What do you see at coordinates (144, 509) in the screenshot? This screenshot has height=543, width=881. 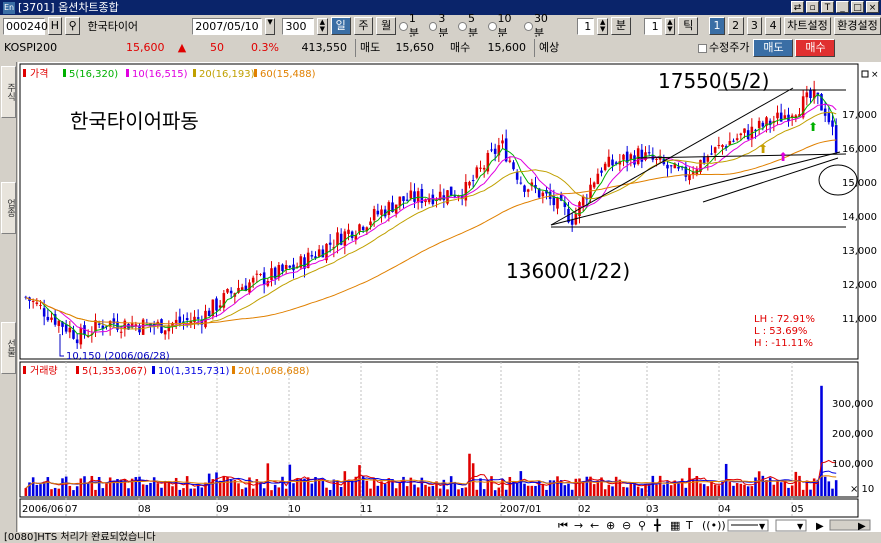 I see `date-label: 08` at bounding box center [144, 509].